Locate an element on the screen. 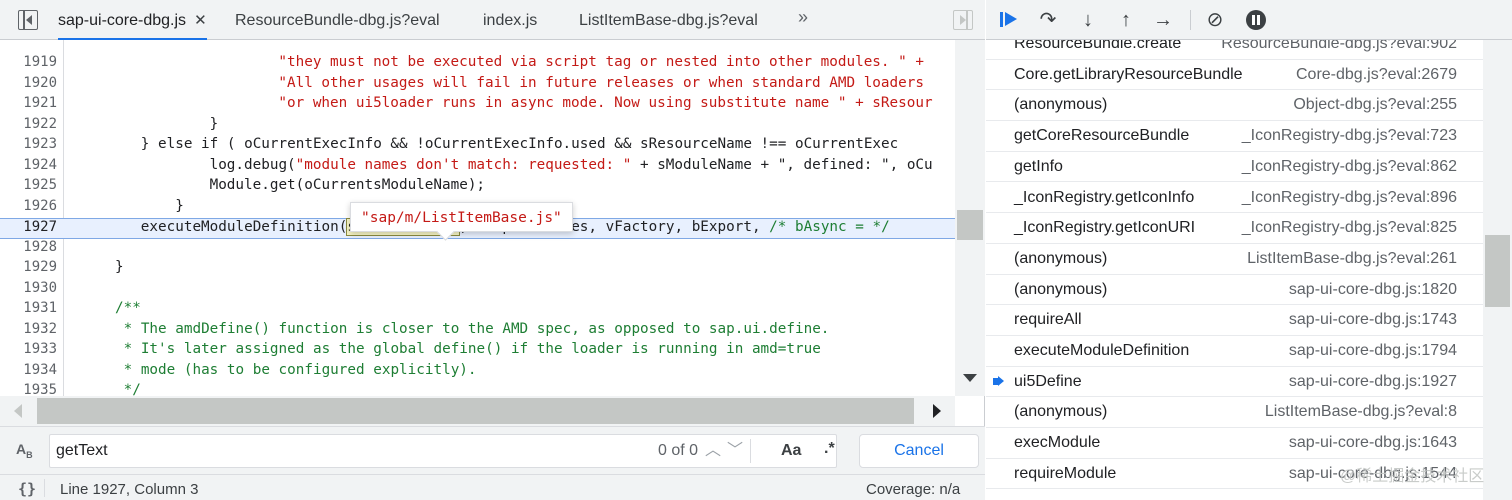 The image size is (1512, 500). line-number: 1924 is located at coordinates (28, 165).